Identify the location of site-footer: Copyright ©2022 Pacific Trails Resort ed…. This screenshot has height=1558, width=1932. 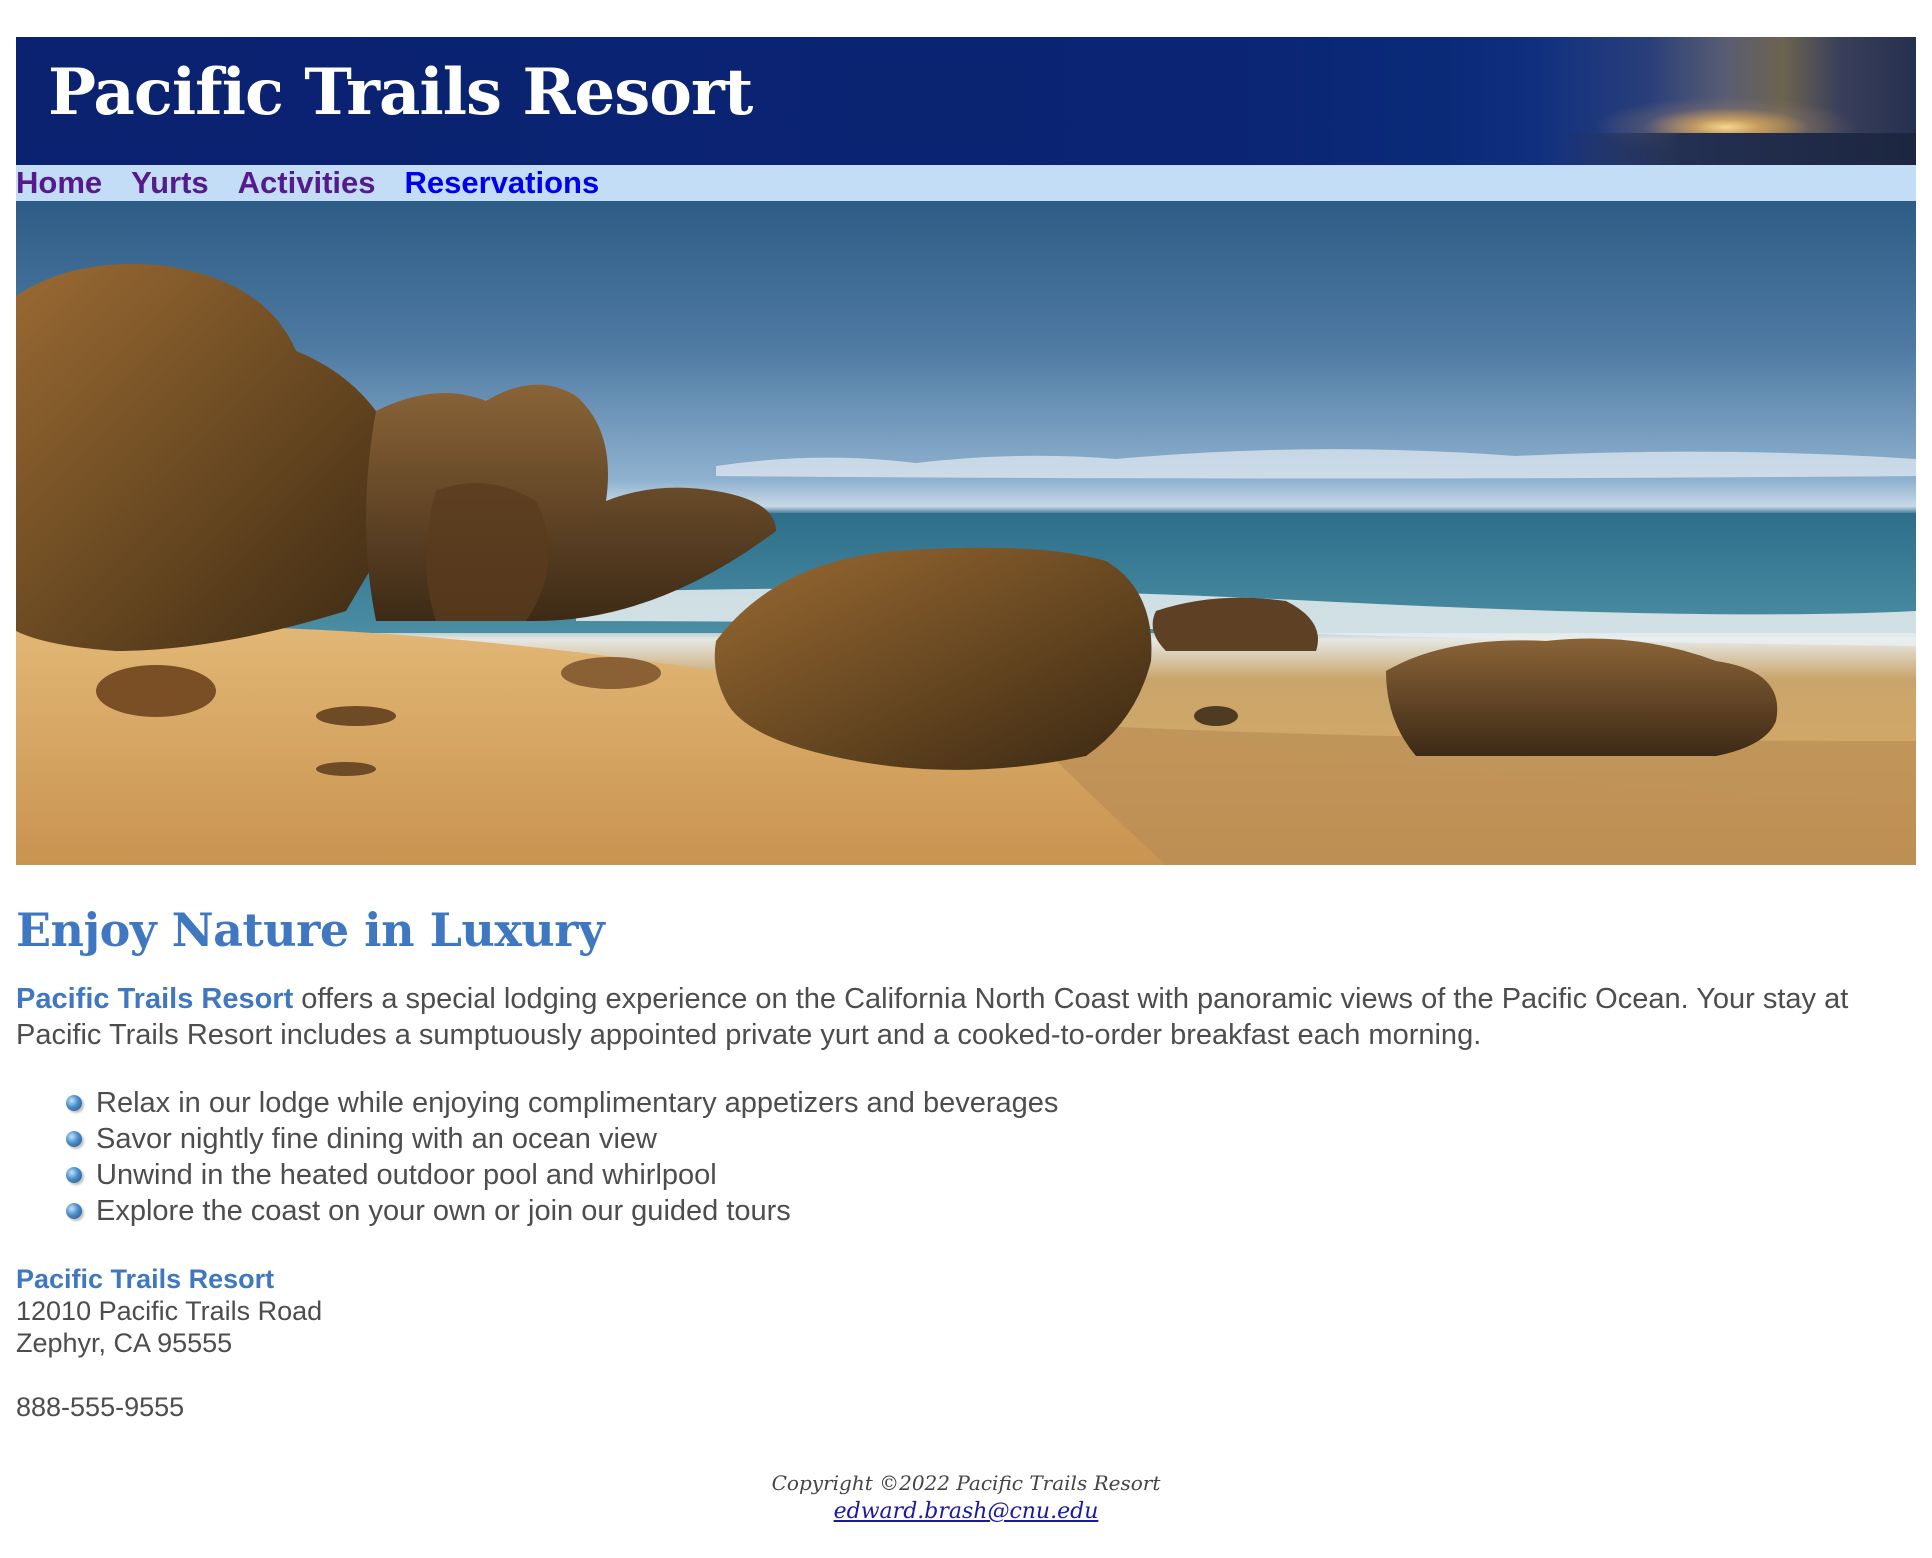
(966, 1497).